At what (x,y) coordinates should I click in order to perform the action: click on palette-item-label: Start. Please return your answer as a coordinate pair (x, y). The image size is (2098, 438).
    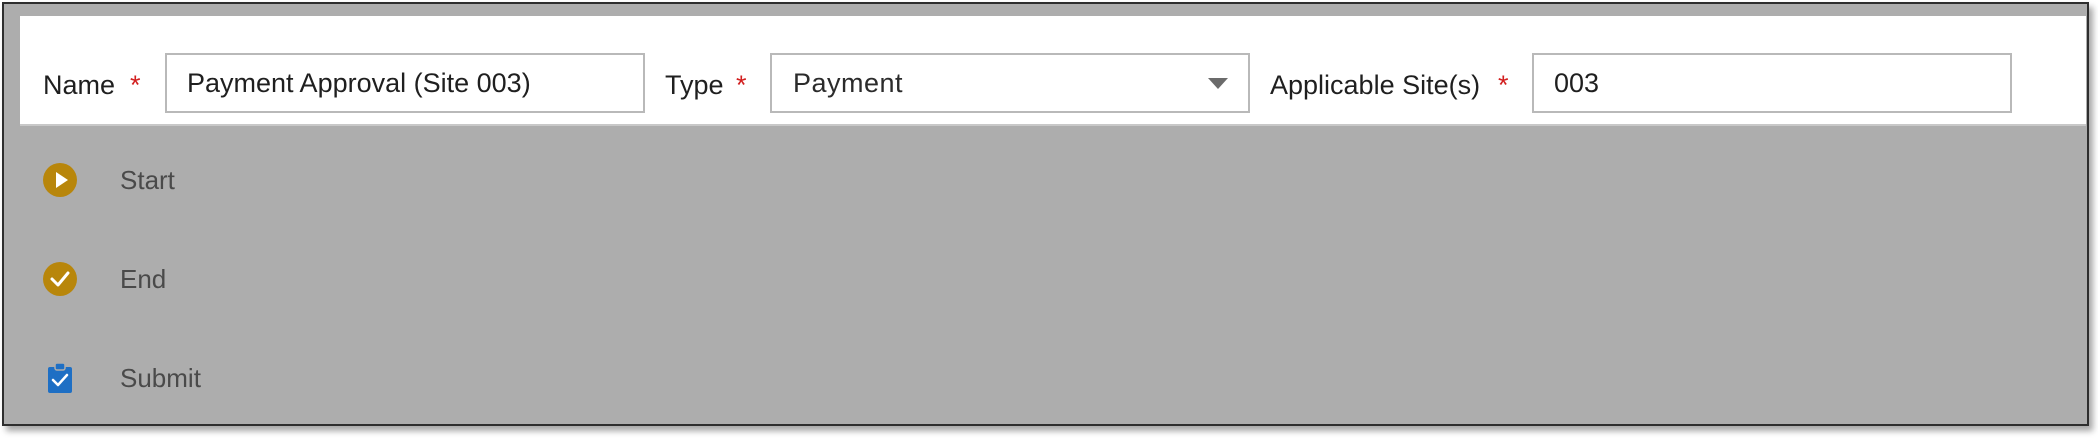
    Looking at the image, I should click on (147, 180).